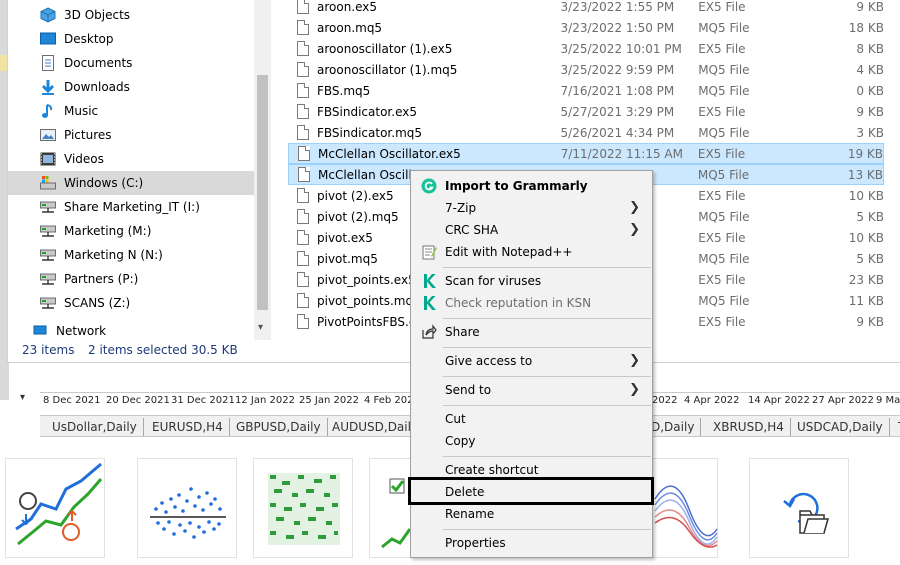 This screenshot has height=565, width=900. Describe the element at coordinates (370, 132) in the screenshot. I see `file-name: FBSindicator.mq5` at that location.